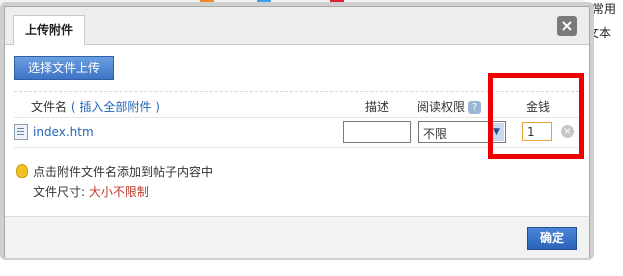  What do you see at coordinates (118, 192) in the screenshot?
I see `file-size-value: 大小不限制` at bounding box center [118, 192].